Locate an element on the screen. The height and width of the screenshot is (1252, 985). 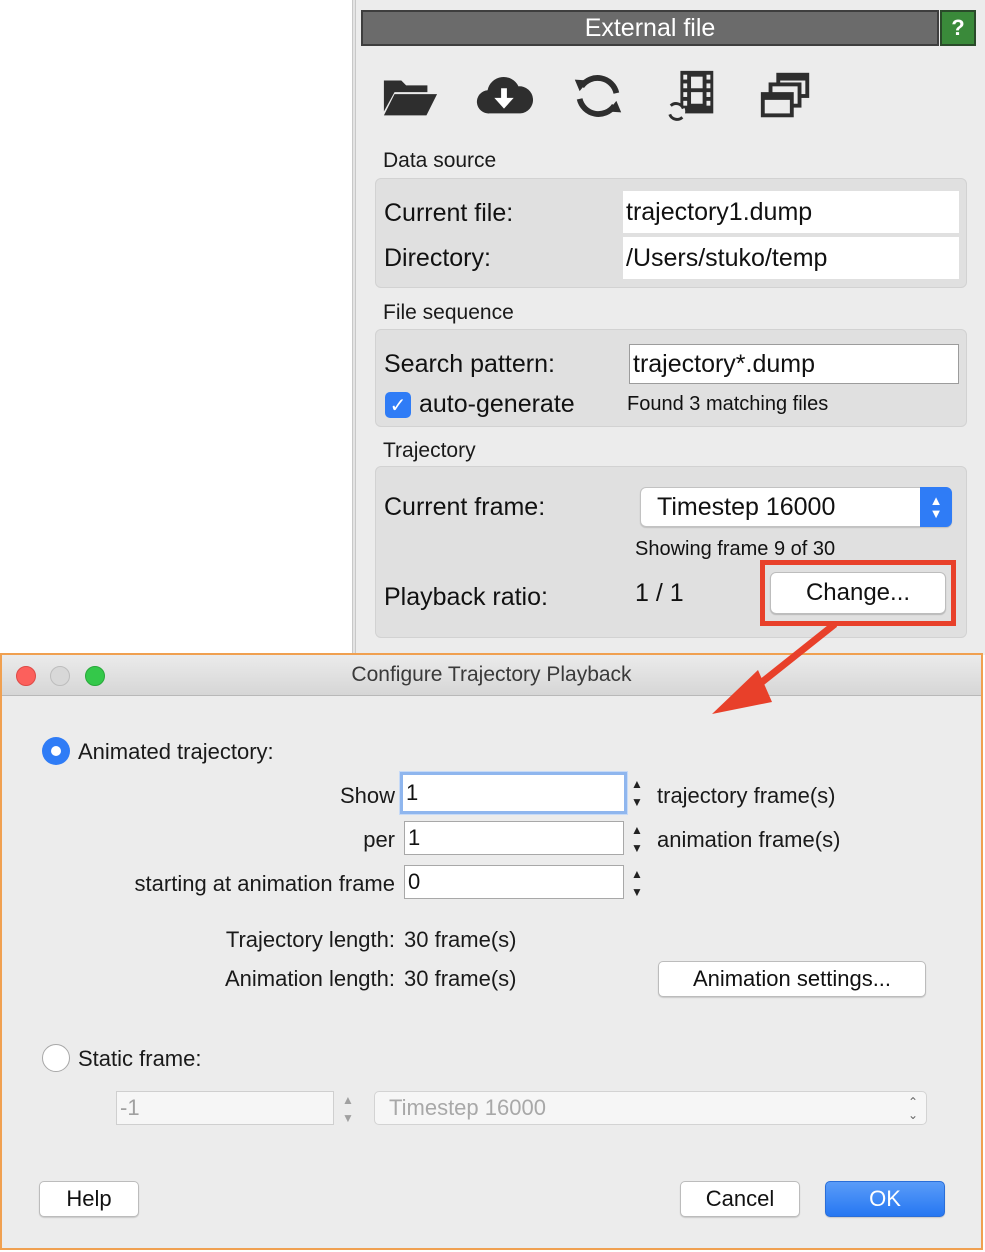
per-frames-suffix: animation frame(s) is located at coordinates (749, 839).